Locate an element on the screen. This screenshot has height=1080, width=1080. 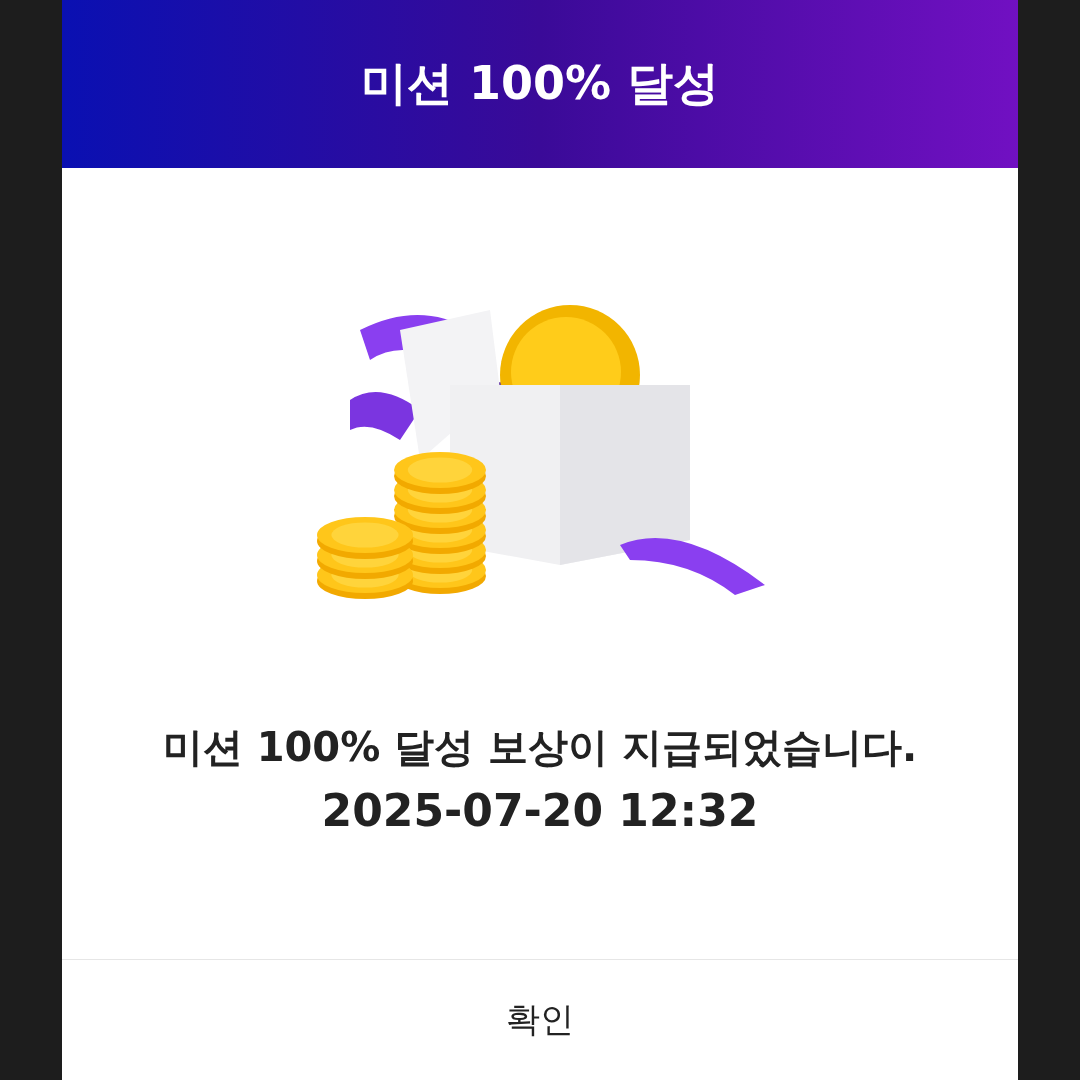
timestamp: 2025-07-20 12:32 is located at coordinates (540, 810).